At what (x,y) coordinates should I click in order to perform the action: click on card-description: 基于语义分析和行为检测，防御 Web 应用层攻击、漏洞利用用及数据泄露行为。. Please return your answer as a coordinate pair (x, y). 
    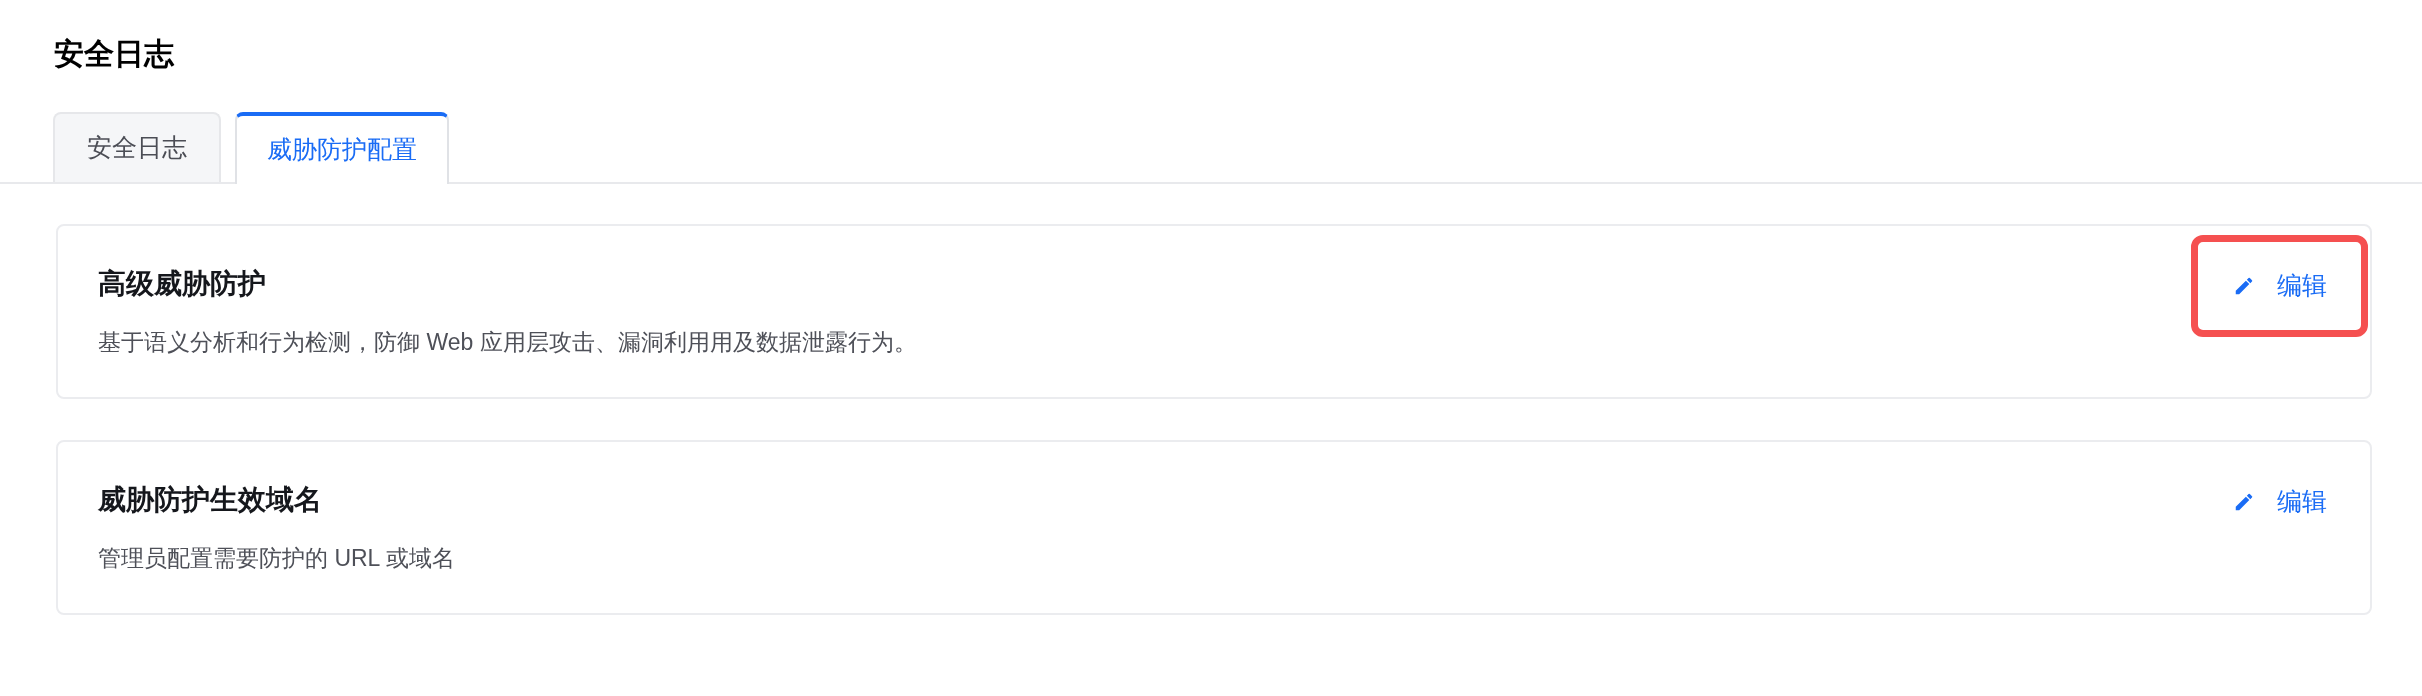
    Looking at the image, I should click on (507, 342).